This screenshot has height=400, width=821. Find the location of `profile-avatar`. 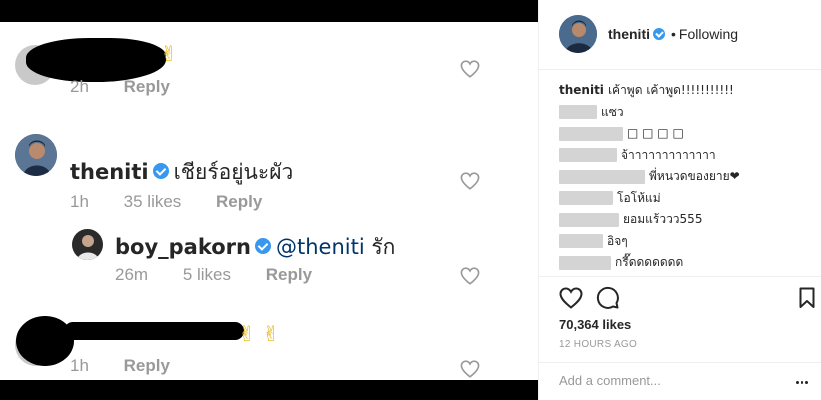

profile-avatar is located at coordinates (578, 34).